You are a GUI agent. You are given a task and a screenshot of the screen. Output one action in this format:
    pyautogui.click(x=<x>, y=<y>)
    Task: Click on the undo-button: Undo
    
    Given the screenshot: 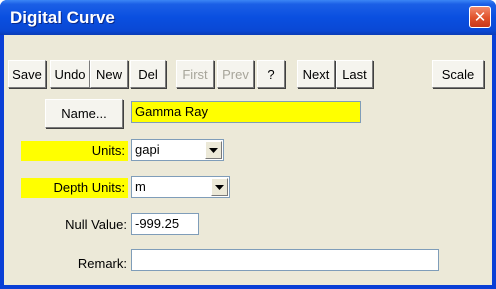 What is the action you would take?
    pyautogui.click(x=70, y=74)
    